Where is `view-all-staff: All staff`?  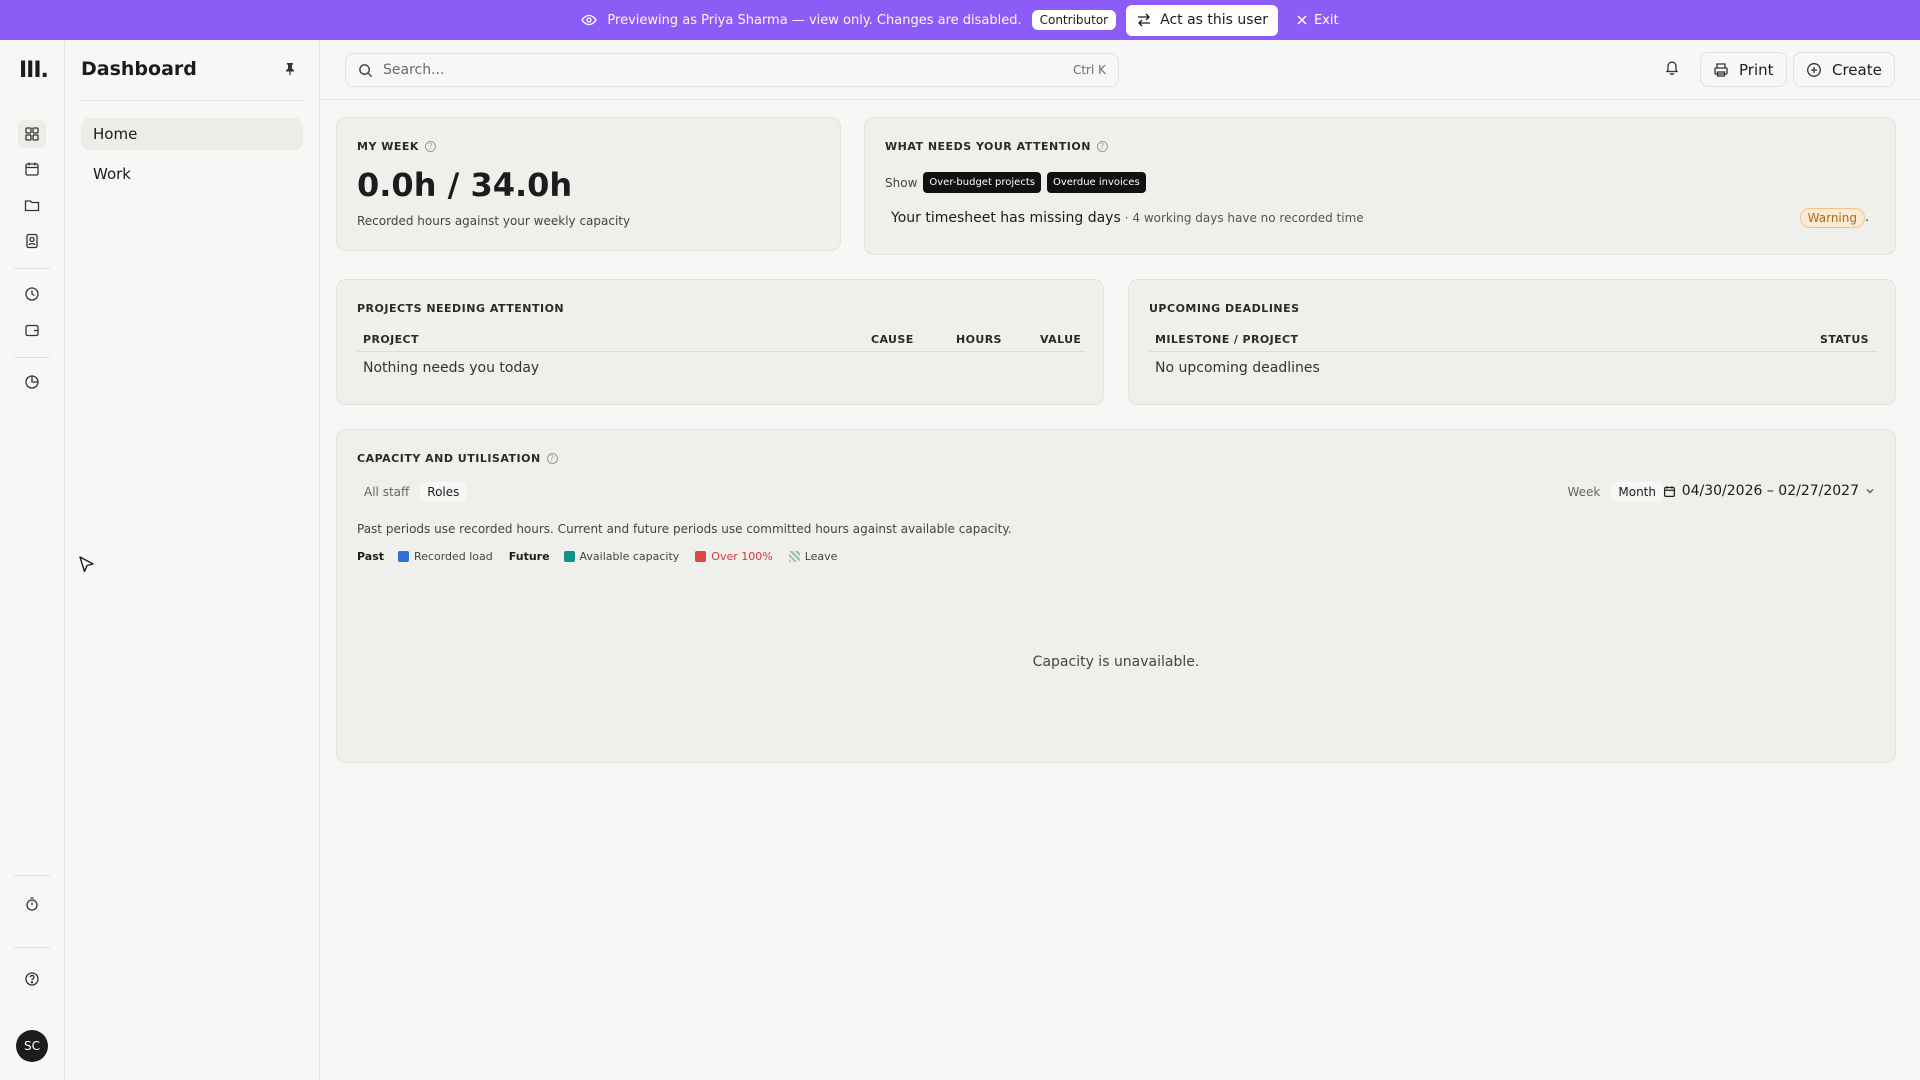 view-all-staff: All staff is located at coordinates (386, 492).